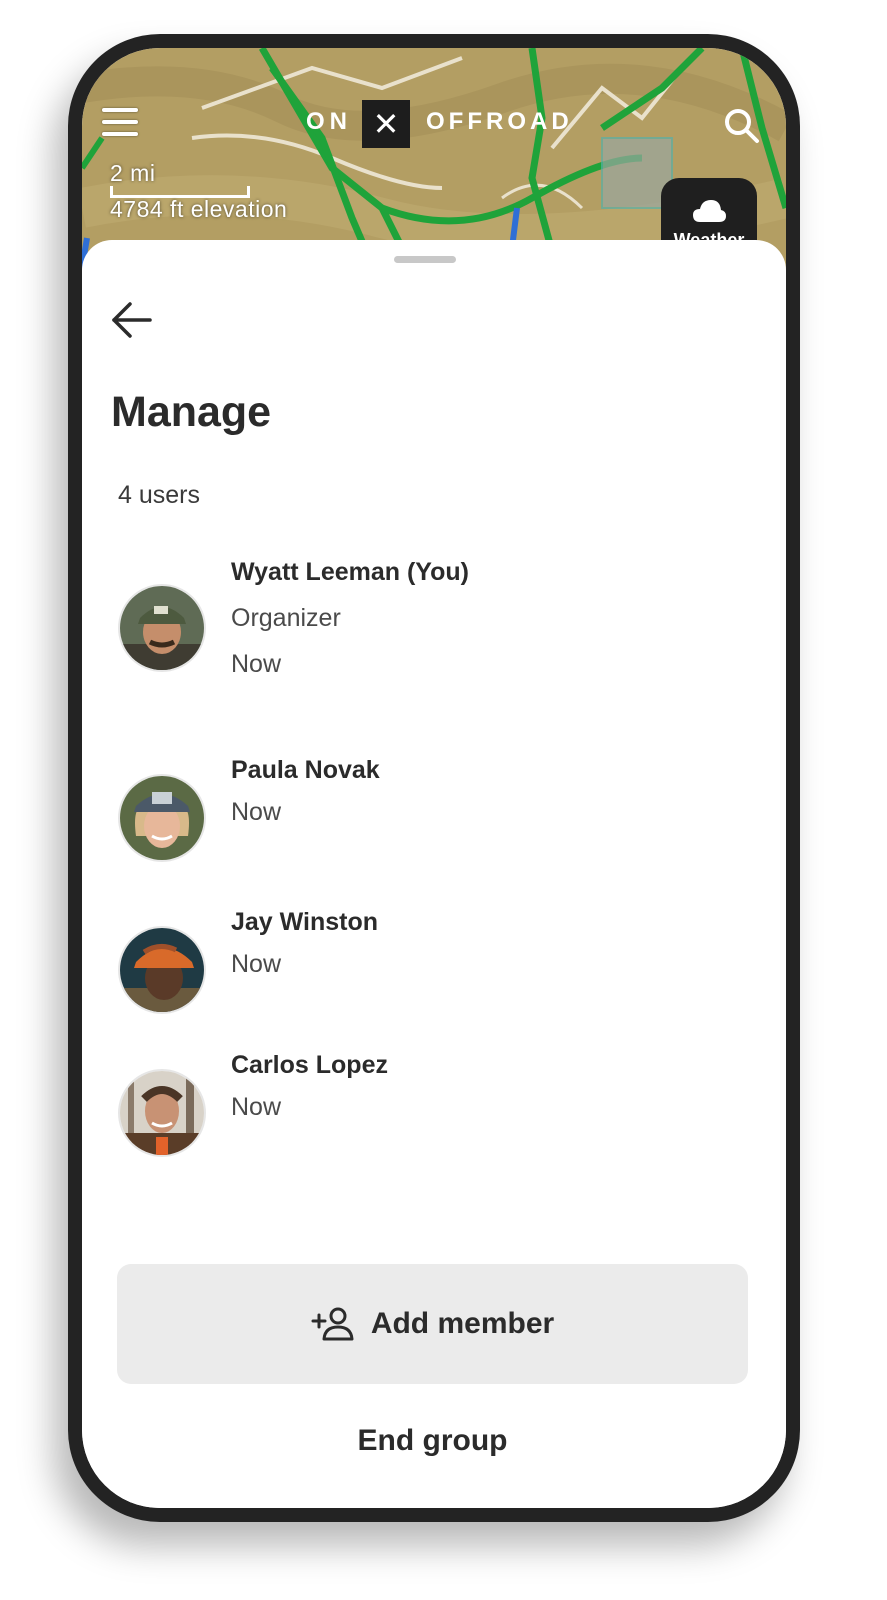 The image size is (887, 1600). What do you see at coordinates (709, 211) in the screenshot?
I see `cloud-icon` at bounding box center [709, 211].